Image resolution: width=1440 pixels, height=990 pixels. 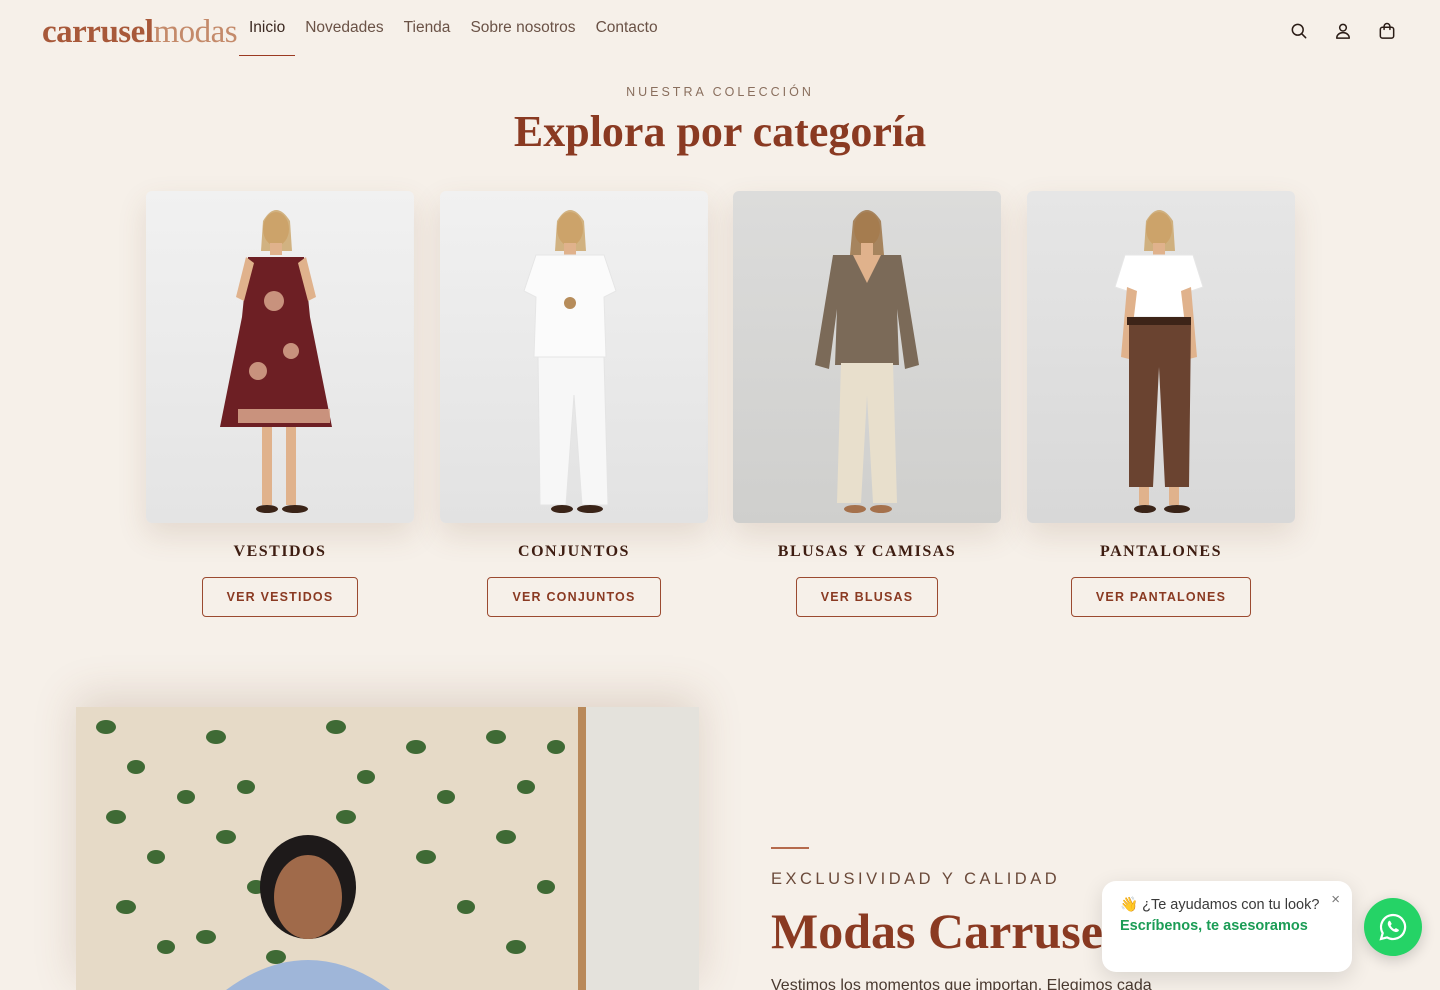 I want to click on ver-vestidos-button: VER VESTIDOS, so click(x=280, y=597).